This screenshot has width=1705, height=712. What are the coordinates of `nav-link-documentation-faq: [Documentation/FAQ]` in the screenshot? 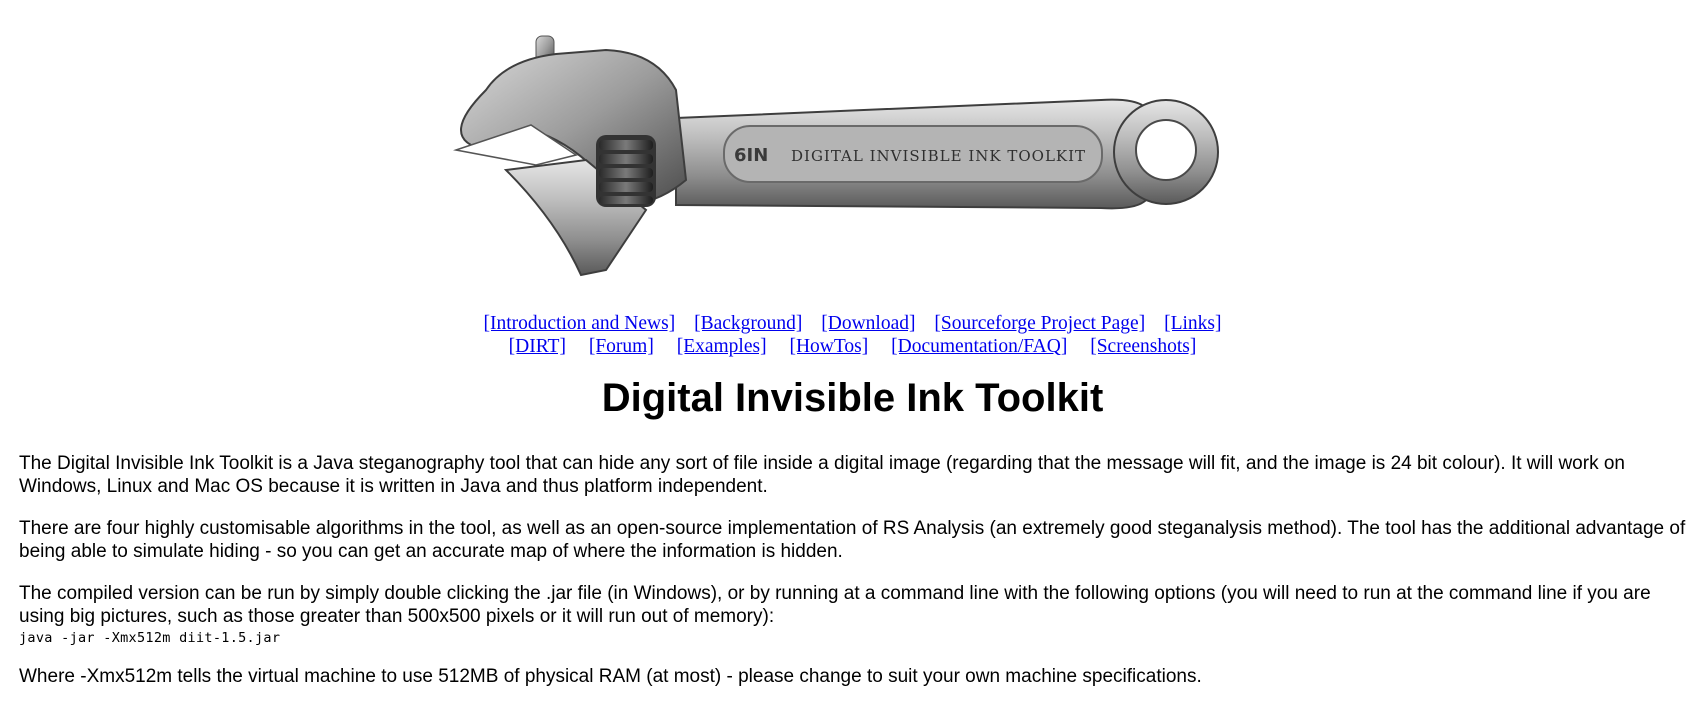 It's located at (979, 346).